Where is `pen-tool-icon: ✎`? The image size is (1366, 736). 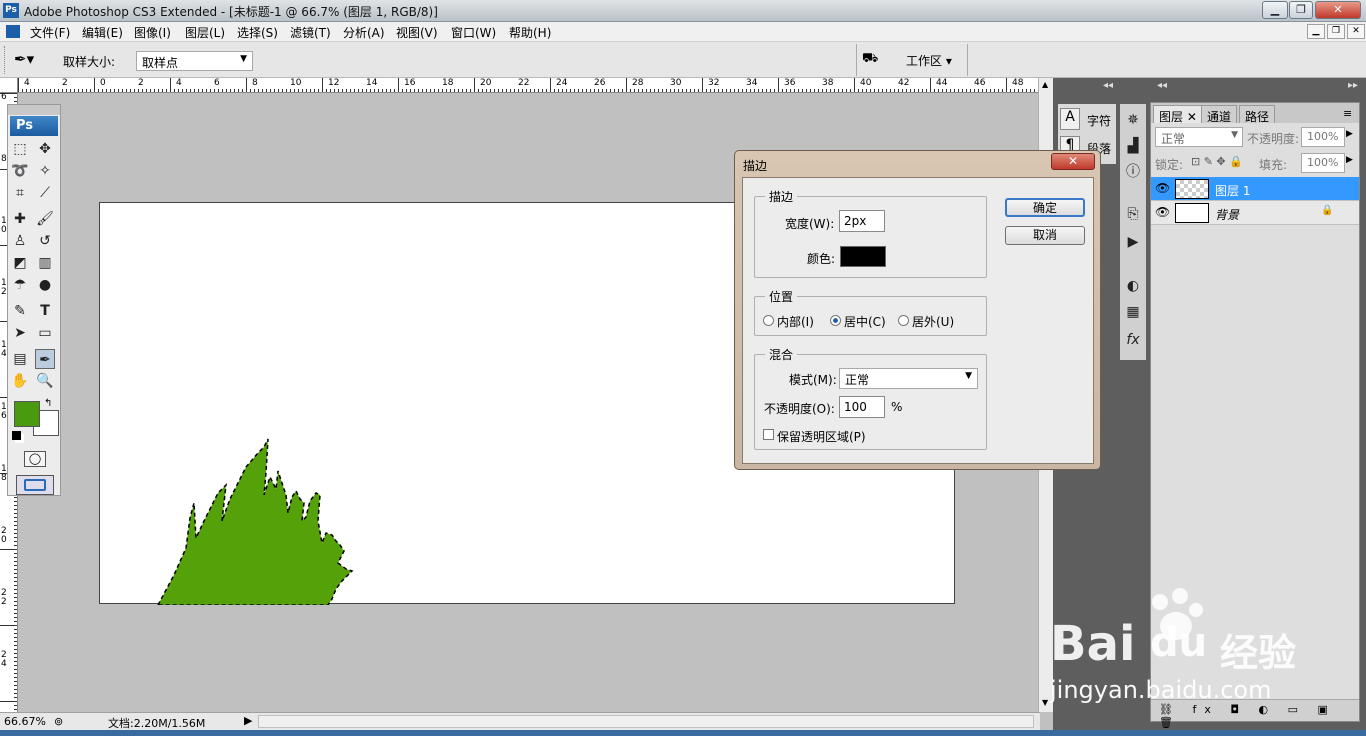
pen-tool-icon: ✎ is located at coordinates (20, 311).